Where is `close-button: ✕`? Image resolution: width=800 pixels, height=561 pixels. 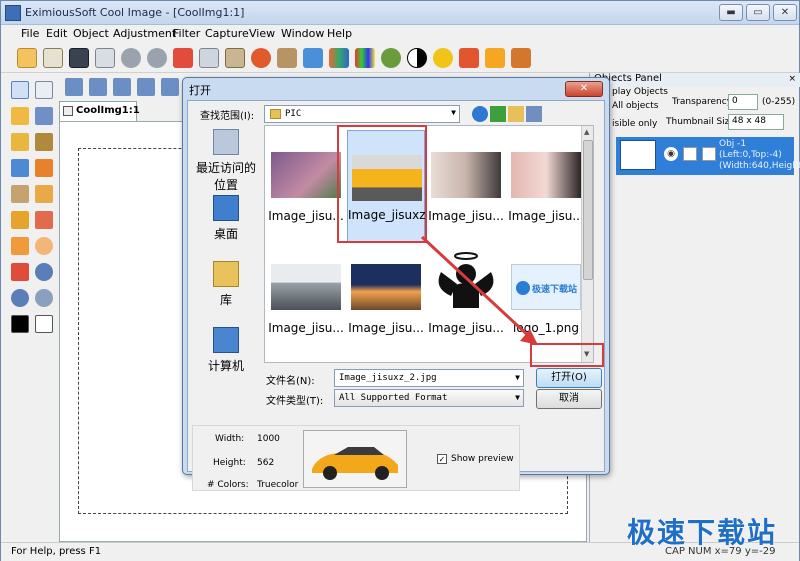
close-button: ✕ is located at coordinates (785, 12).